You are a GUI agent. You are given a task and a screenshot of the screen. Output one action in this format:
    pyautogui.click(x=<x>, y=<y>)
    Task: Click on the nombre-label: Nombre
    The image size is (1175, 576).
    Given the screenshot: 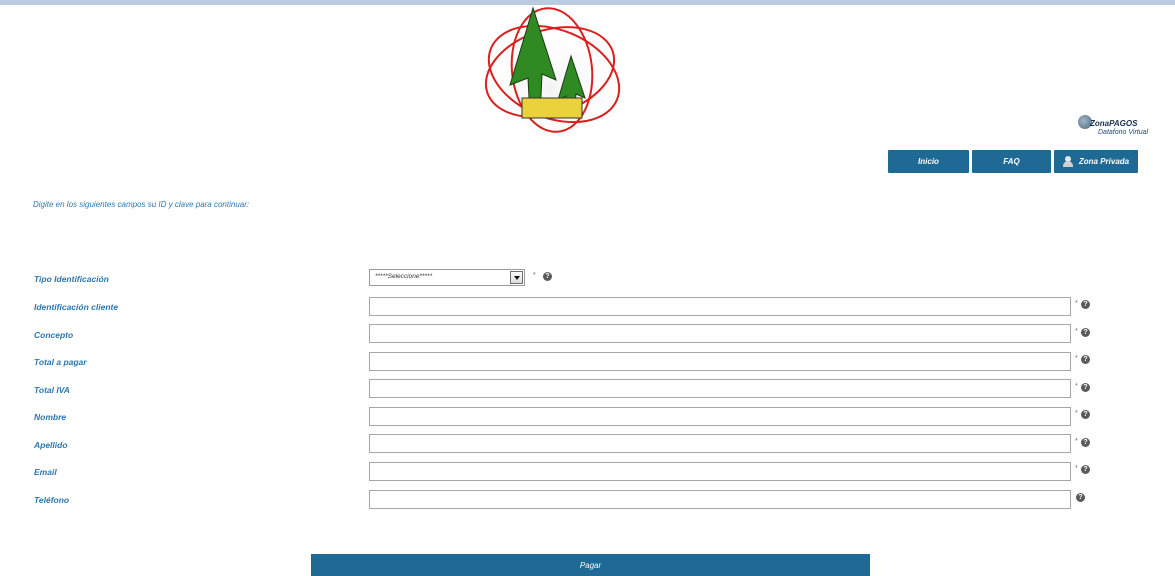 What is the action you would take?
    pyautogui.click(x=50, y=417)
    